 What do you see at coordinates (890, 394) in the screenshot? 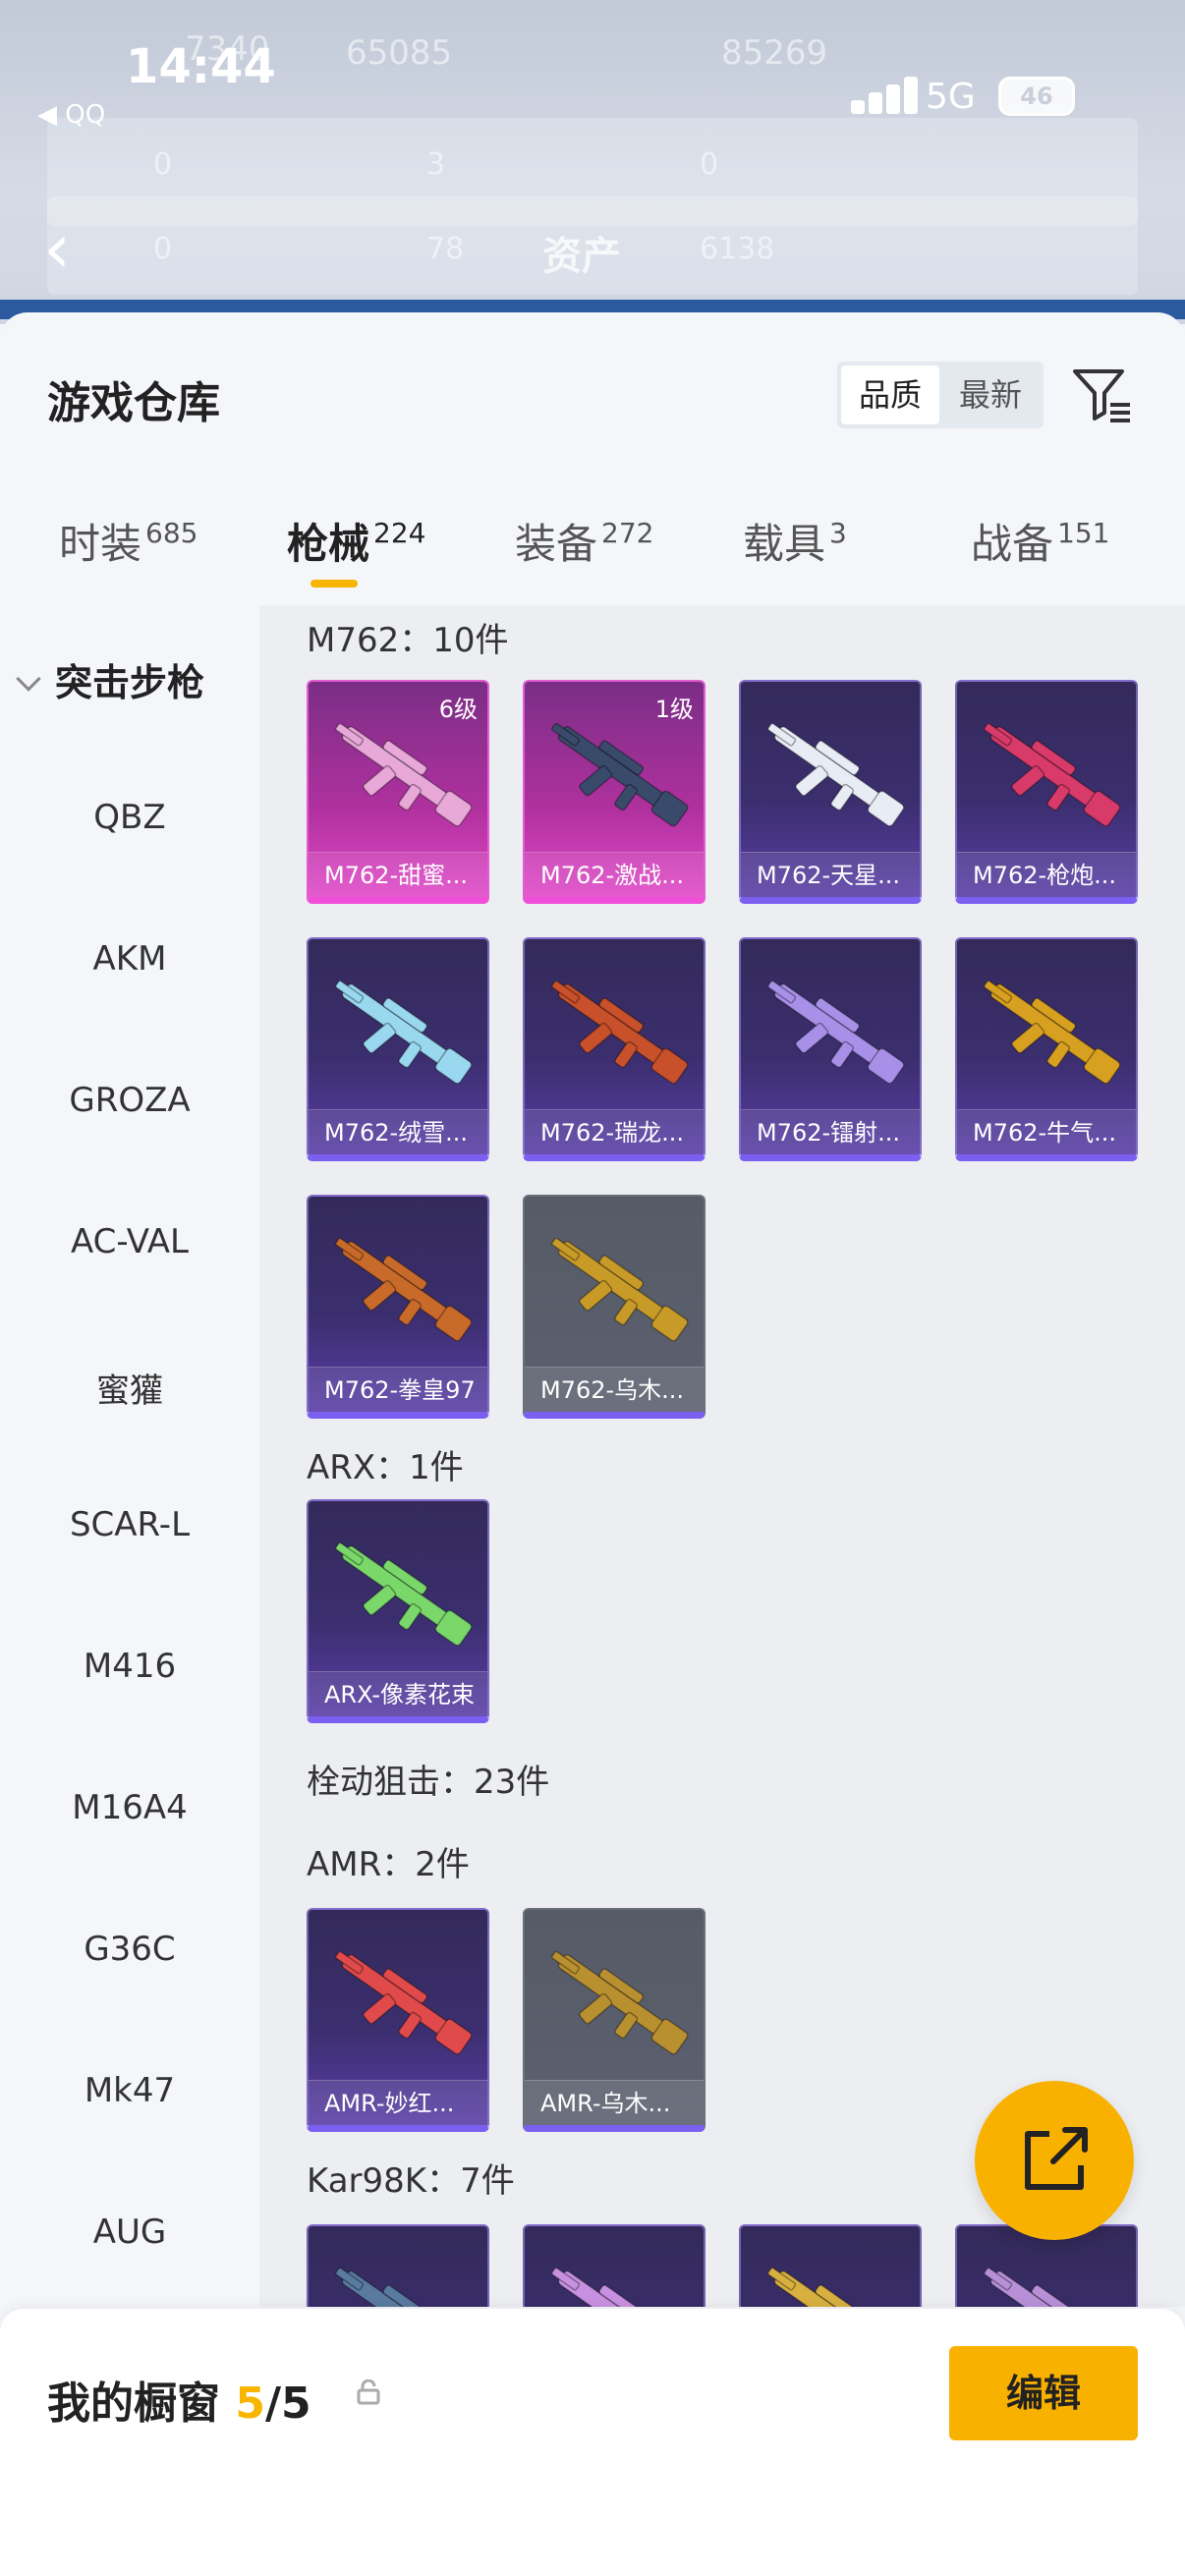
I see `sort-quality-button: 品质` at bounding box center [890, 394].